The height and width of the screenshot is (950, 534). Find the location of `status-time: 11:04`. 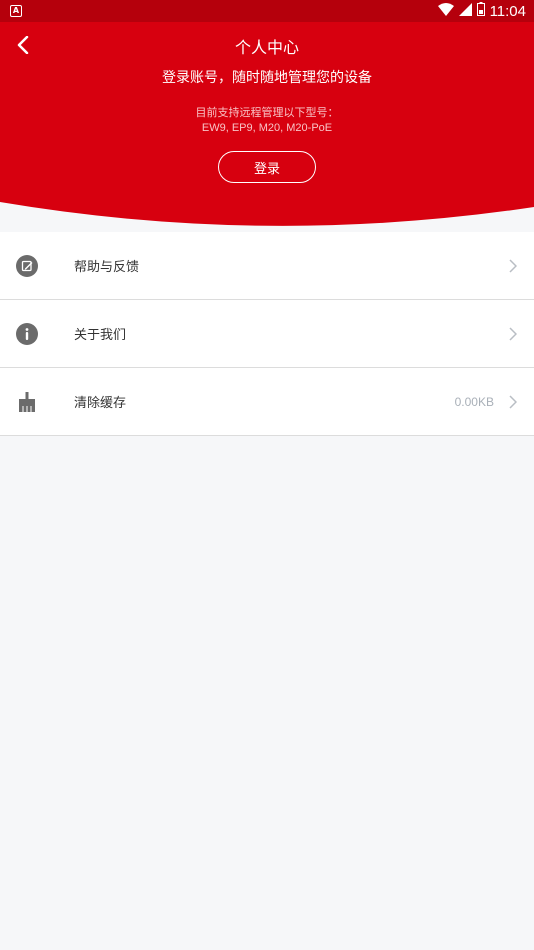

status-time: 11:04 is located at coordinates (507, 11).